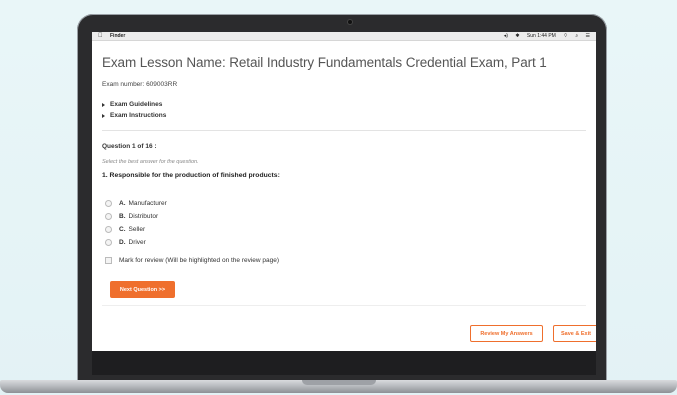 Image resolution: width=677 pixels, height=395 pixels. I want to click on answer-option-b: B. Distributor, so click(136, 216).